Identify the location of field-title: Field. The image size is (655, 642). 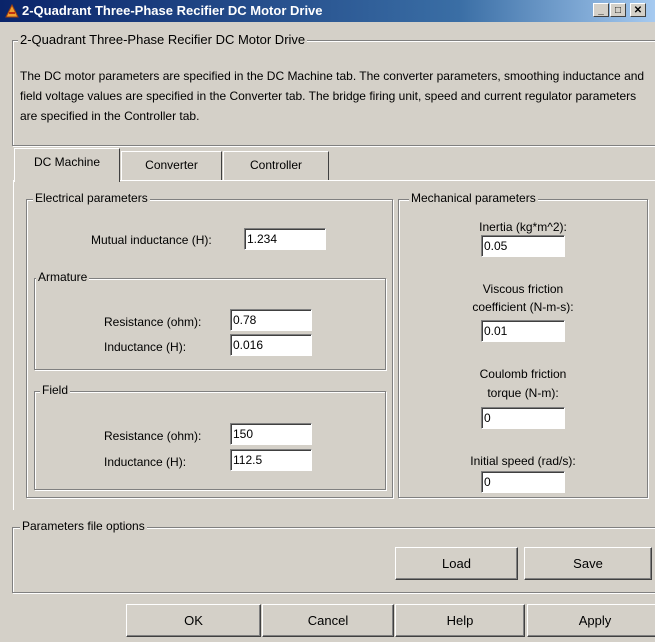
(55, 390).